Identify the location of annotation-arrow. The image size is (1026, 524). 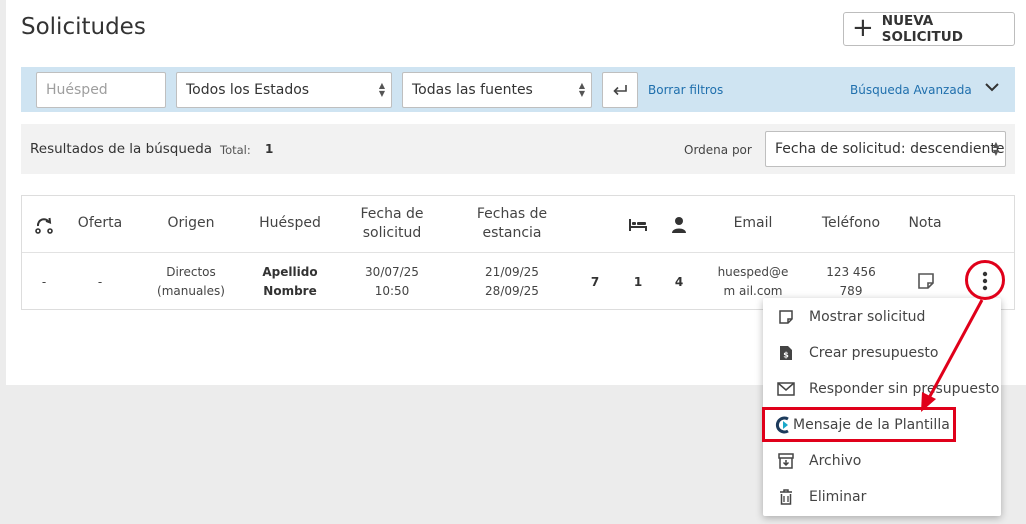
(952, 355).